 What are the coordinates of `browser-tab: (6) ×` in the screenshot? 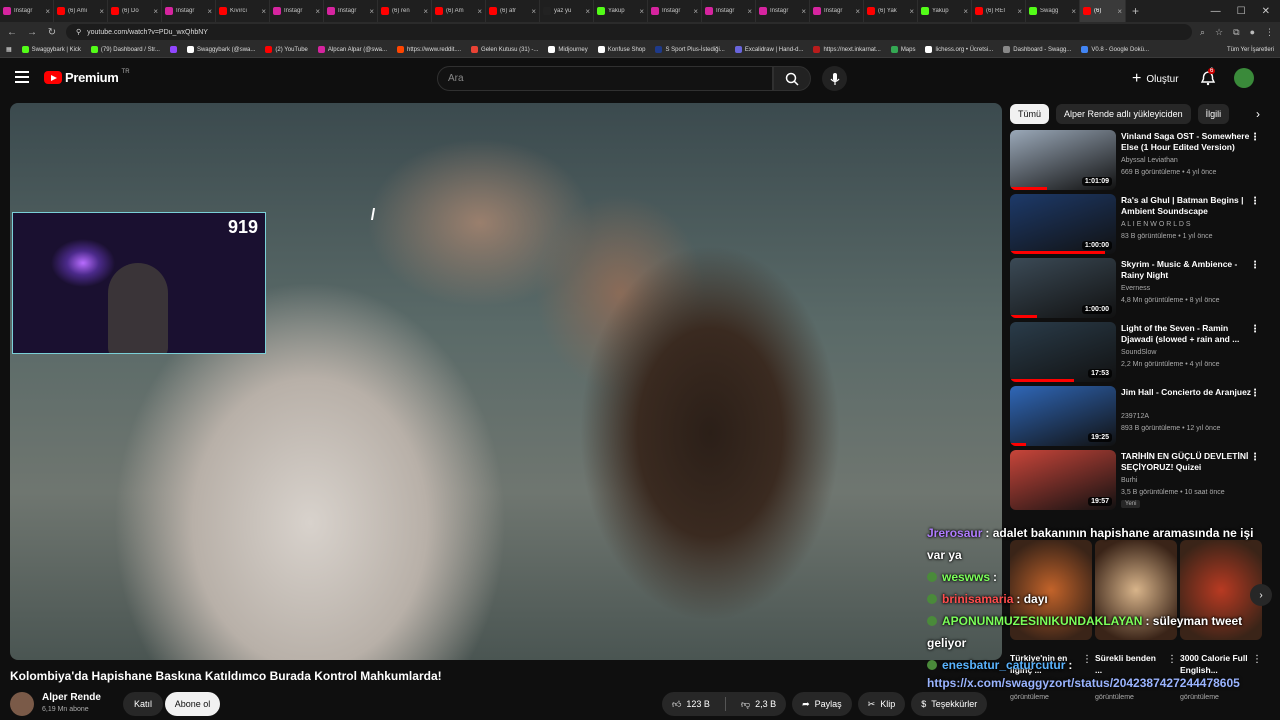 It's located at (1103, 11).